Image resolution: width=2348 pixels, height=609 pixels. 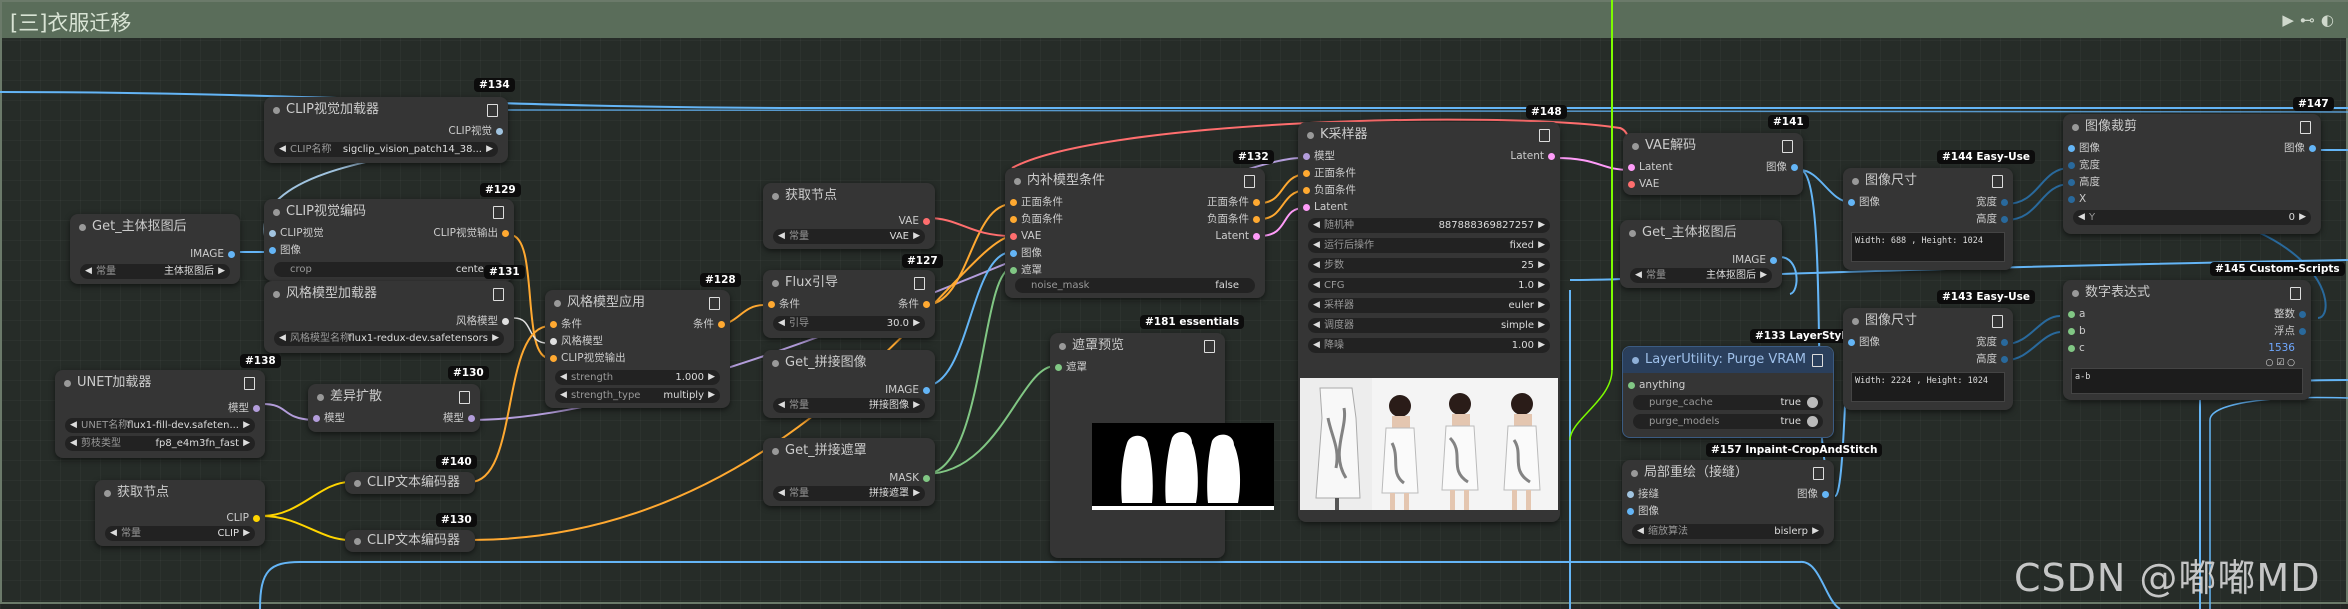 I want to click on constant-select: ◀ 常量 拼接图像 ▶, so click(x=849, y=405).